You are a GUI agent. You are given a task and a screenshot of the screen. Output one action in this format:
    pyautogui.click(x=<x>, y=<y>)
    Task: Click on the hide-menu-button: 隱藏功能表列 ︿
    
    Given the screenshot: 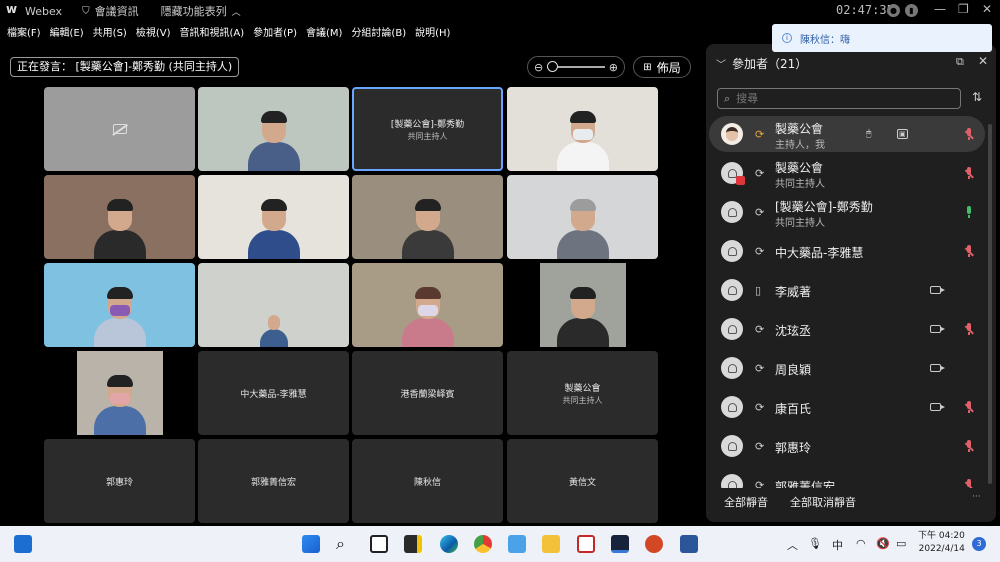 What is the action you would take?
    pyautogui.click(x=201, y=11)
    